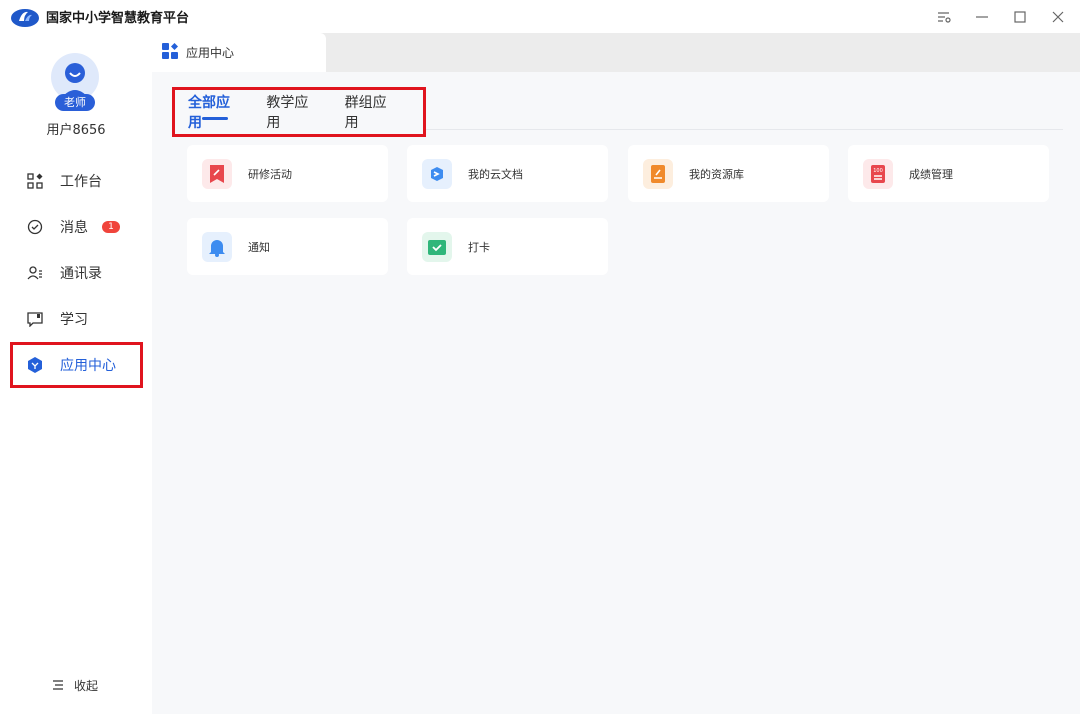  I want to click on sidebar-item-label: 应用中心, so click(88, 366).